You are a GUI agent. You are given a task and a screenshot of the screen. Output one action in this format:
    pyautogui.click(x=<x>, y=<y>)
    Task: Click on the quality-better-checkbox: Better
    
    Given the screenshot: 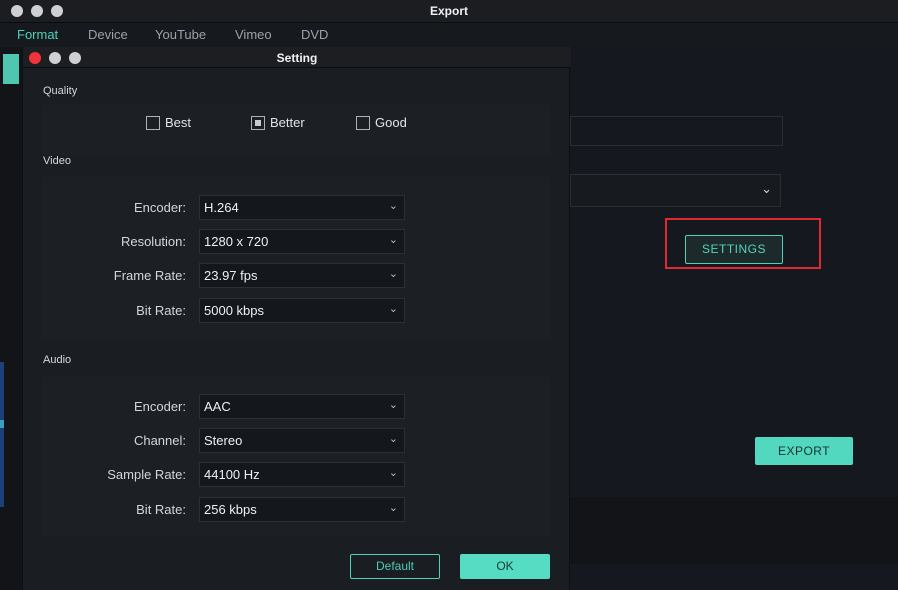 What is the action you would take?
    pyautogui.click(x=278, y=122)
    